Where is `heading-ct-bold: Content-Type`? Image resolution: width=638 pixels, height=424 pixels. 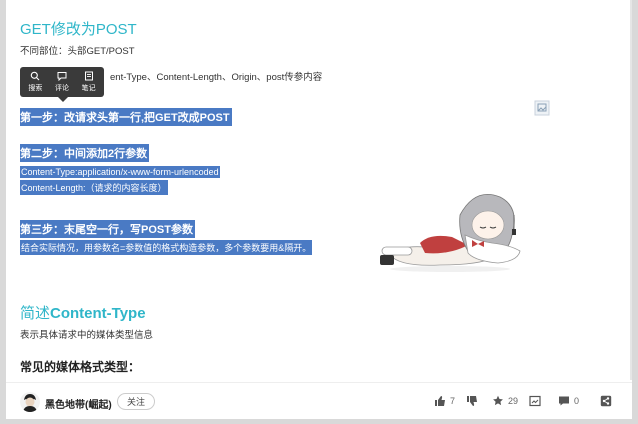 heading-ct-bold: Content-Type is located at coordinates (98, 313).